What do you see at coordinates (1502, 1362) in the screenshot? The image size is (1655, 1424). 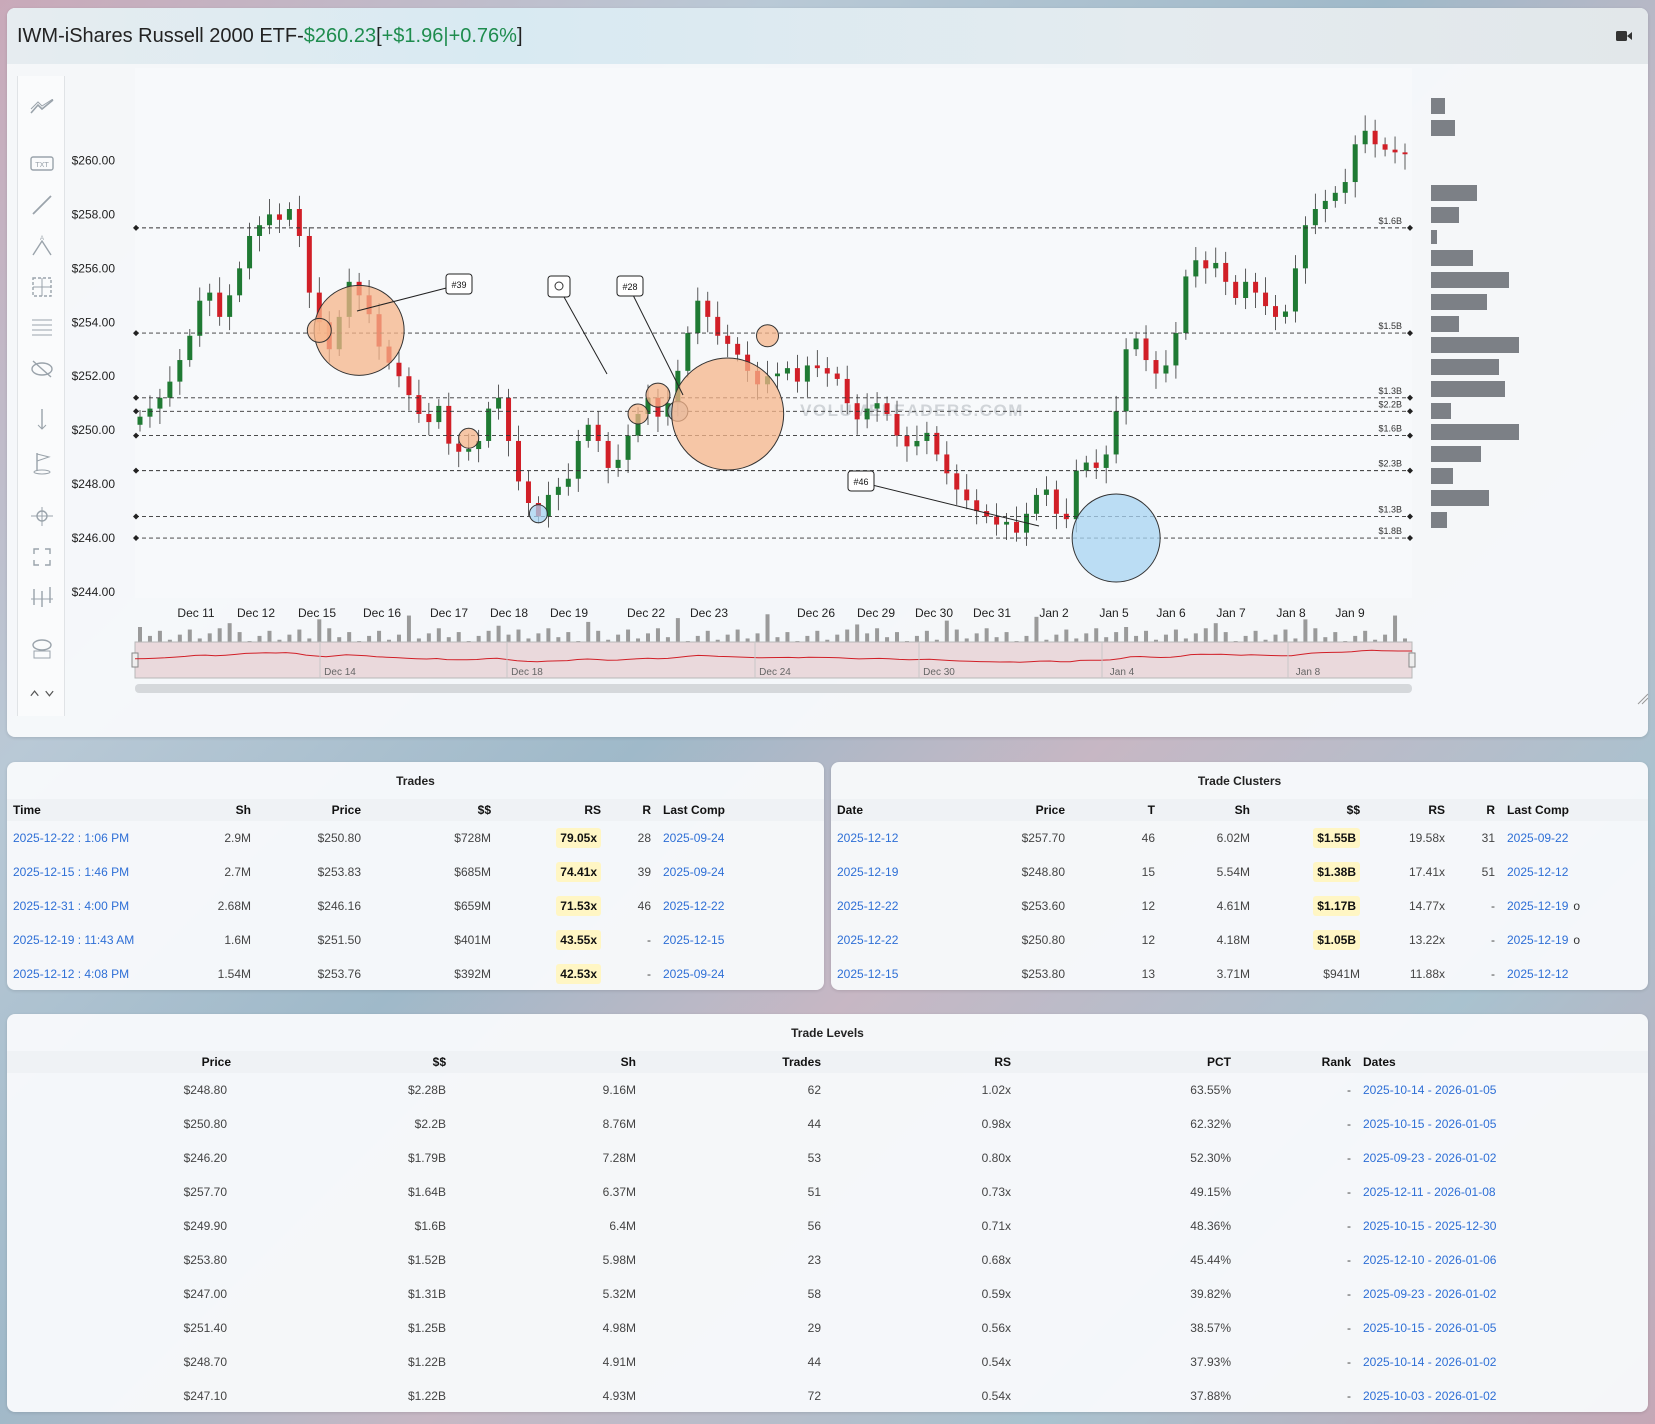 I see `level-dates: 2025-10-14 - 2026-01-02` at bounding box center [1502, 1362].